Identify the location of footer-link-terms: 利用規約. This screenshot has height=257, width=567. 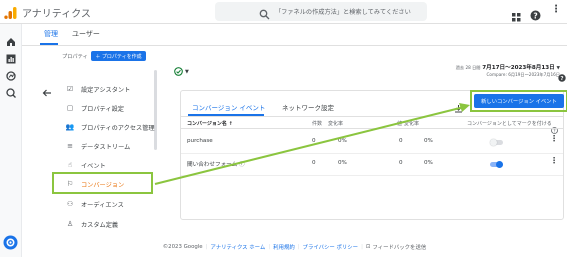
(284, 247).